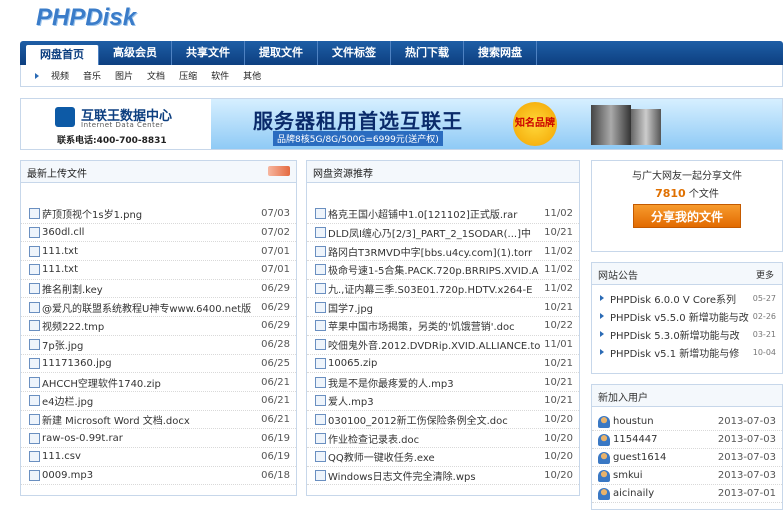  I want to click on file-name-link: DLD凤I缠心乃[2/3]_PART_2_1SODAR(...]中, so click(434, 232).